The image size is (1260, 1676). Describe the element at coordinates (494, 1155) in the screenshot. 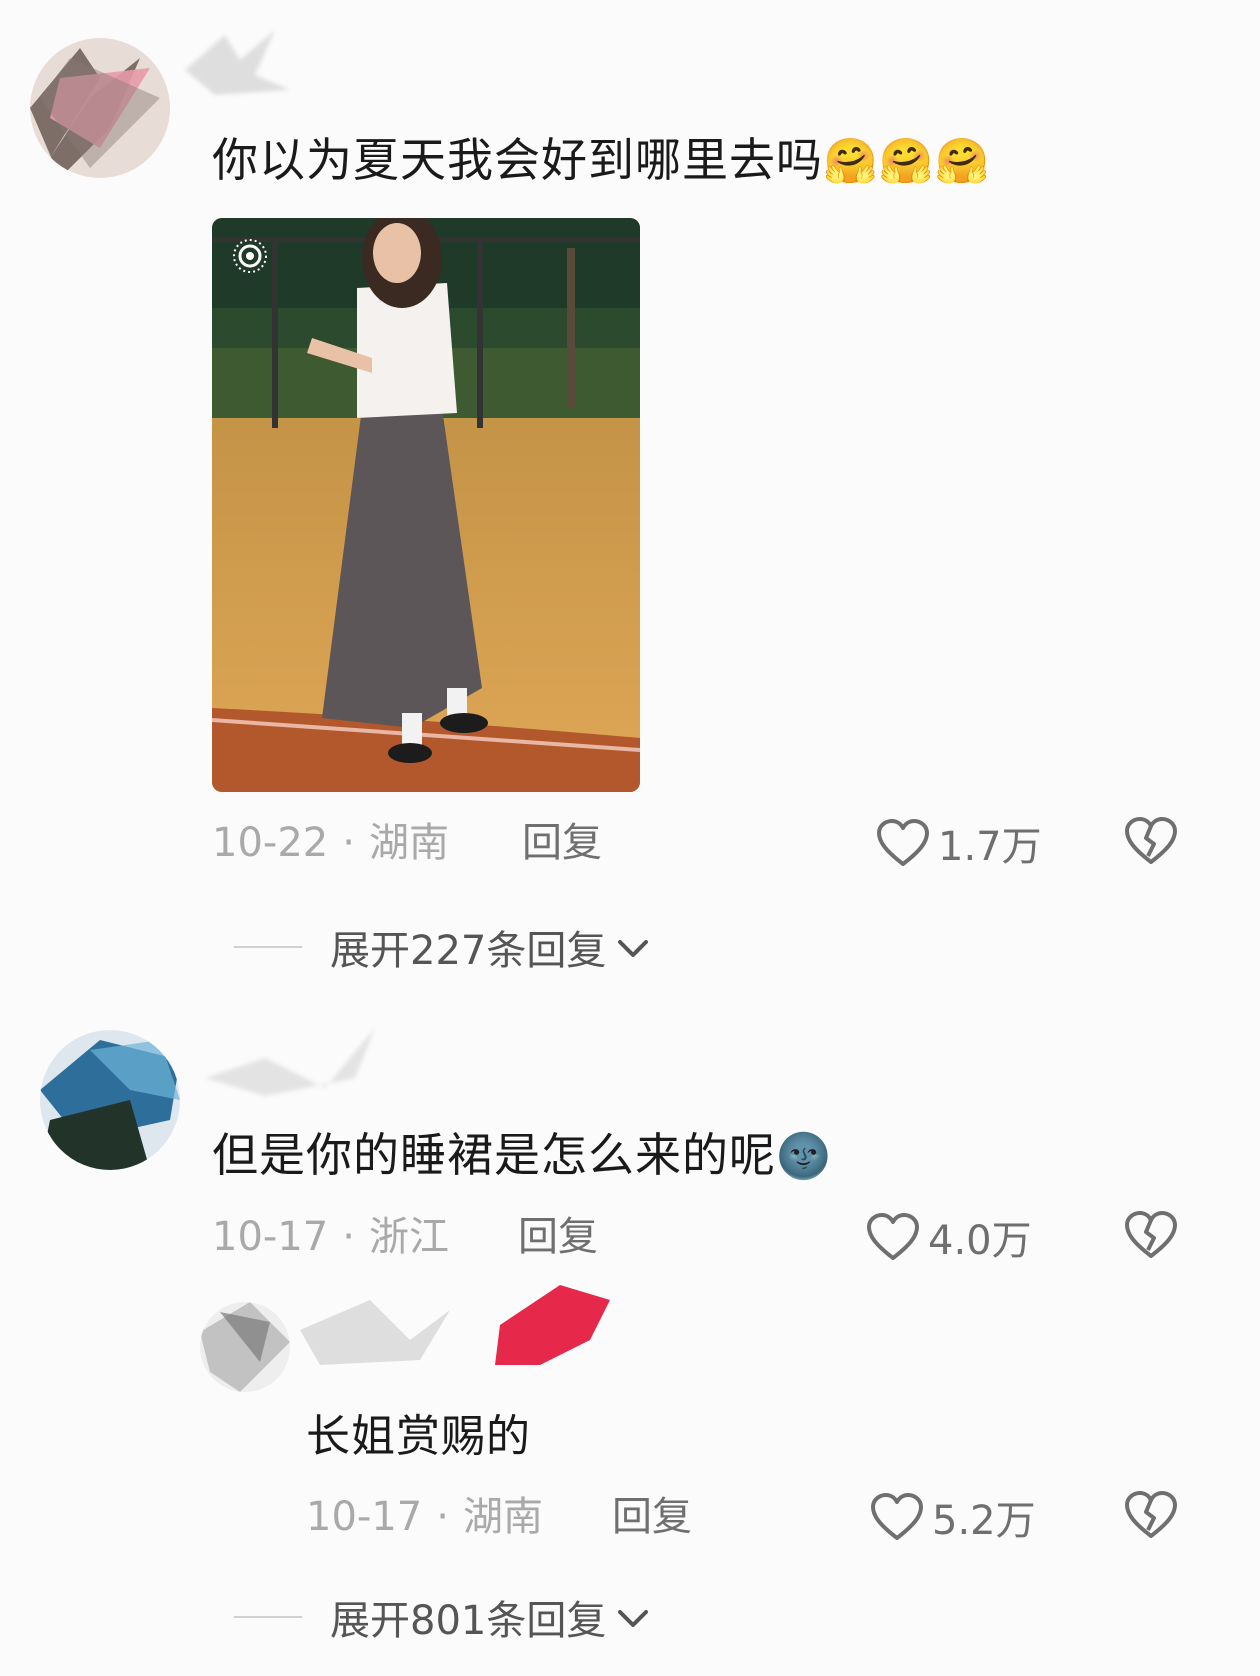

I see `comment-text-body: 但是你的睡裙是怎么来的呢` at that location.